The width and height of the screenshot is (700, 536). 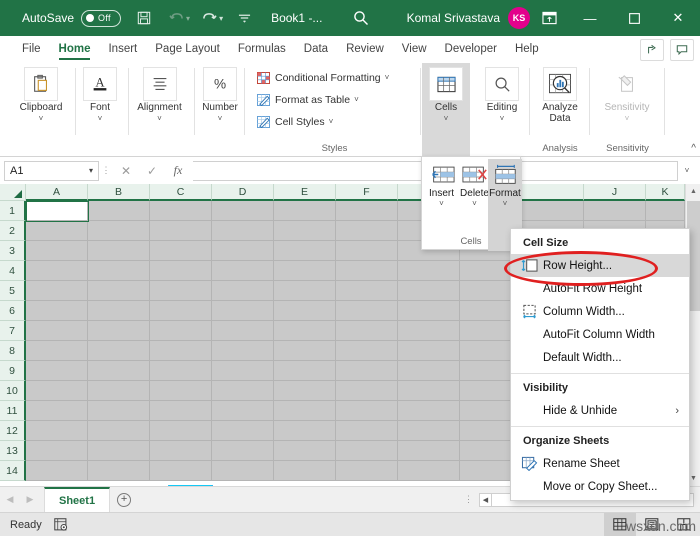 What do you see at coordinates (294, 121) in the screenshot?
I see `cell-styles-button: Cell Styles ˅` at bounding box center [294, 121].